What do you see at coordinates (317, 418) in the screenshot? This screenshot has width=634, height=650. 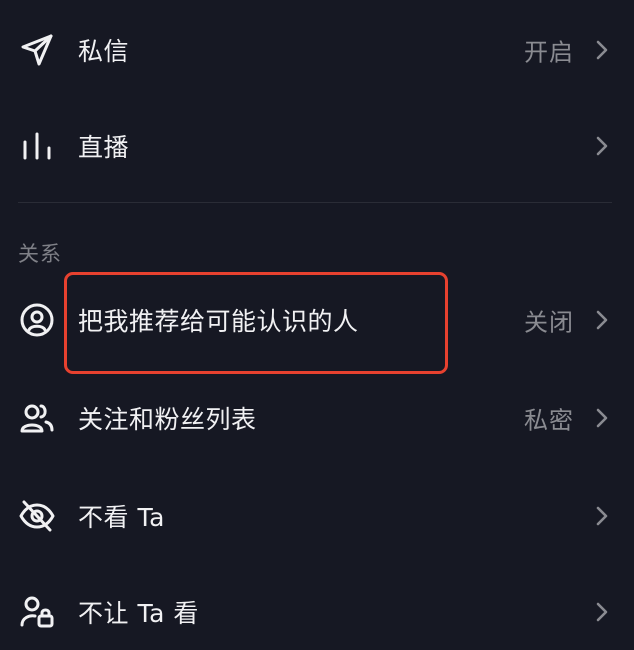 I see `setting-row-follow-list: 关注和粉丝列表 私密` at bounding box center [317, 418].